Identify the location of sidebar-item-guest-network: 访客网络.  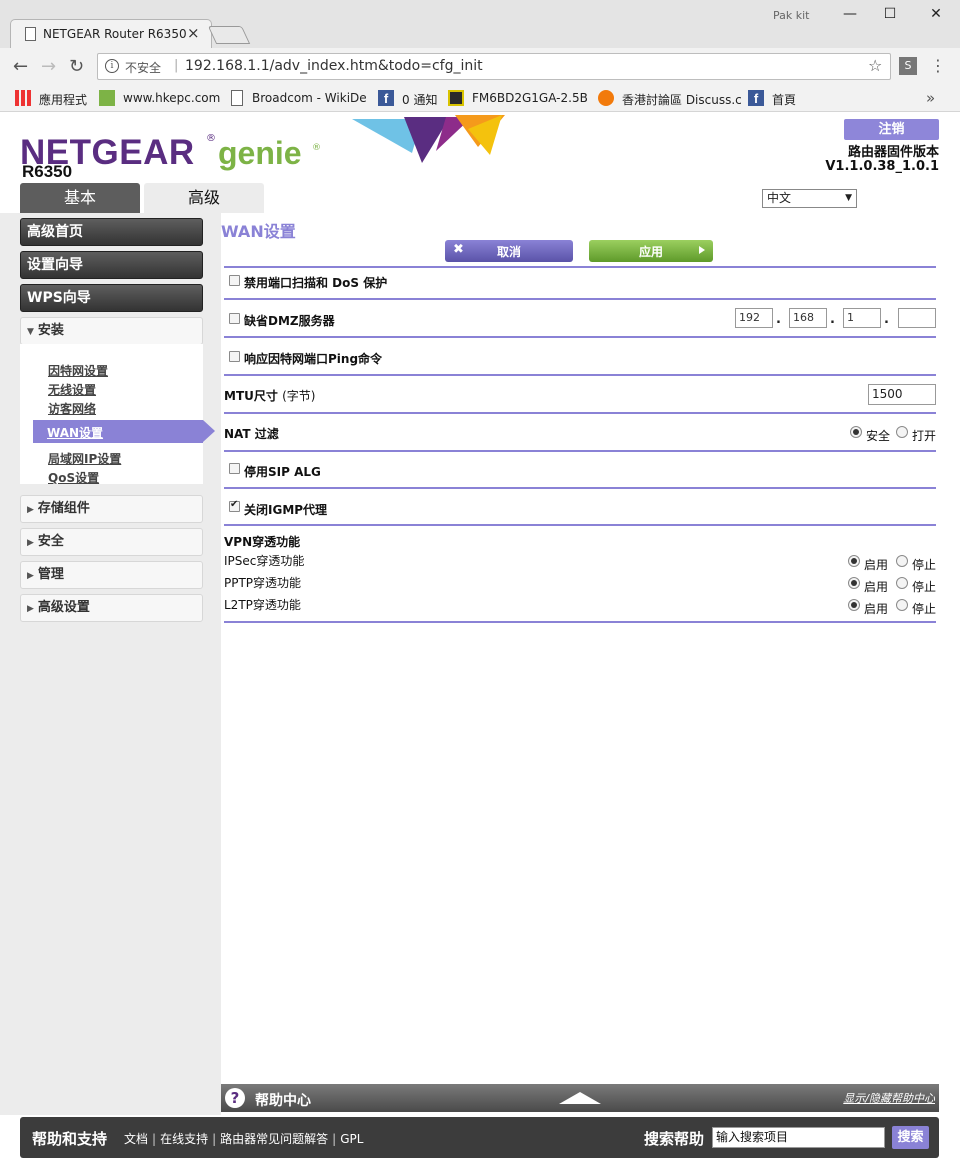
(72, 408).